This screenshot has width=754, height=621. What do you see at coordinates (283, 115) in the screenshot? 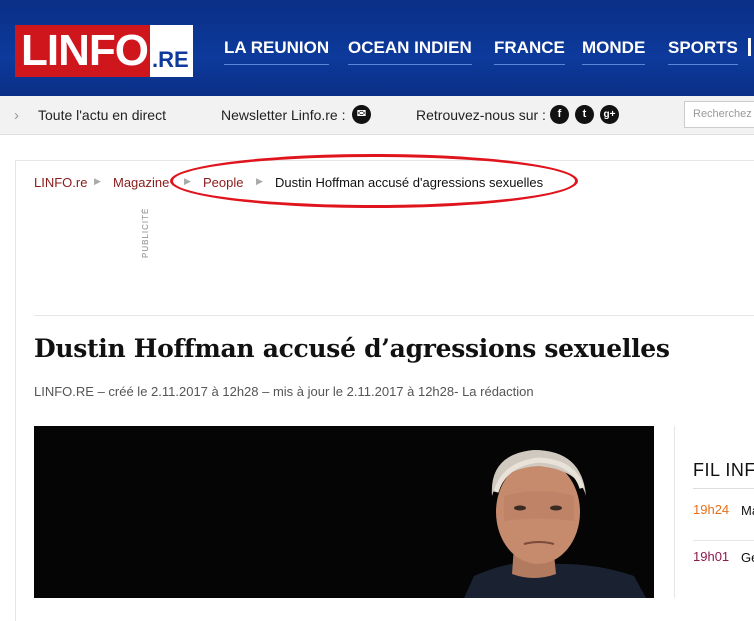
I see `newsletter-label: Newsletter Linfo.re :` at bounding box center [283, 115].